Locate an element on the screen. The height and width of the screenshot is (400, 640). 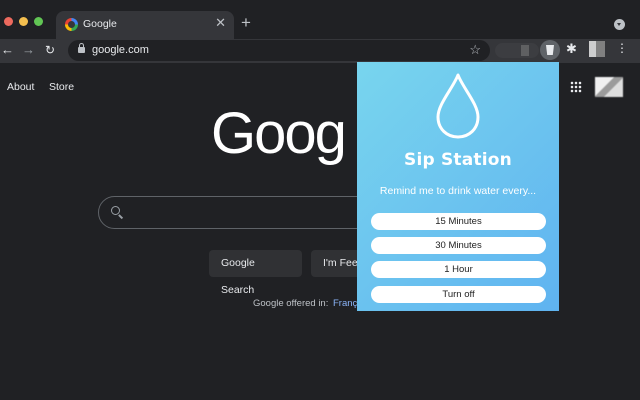
option-30-minutes-button: 30 Minutes is located at coordinates (458, 245).